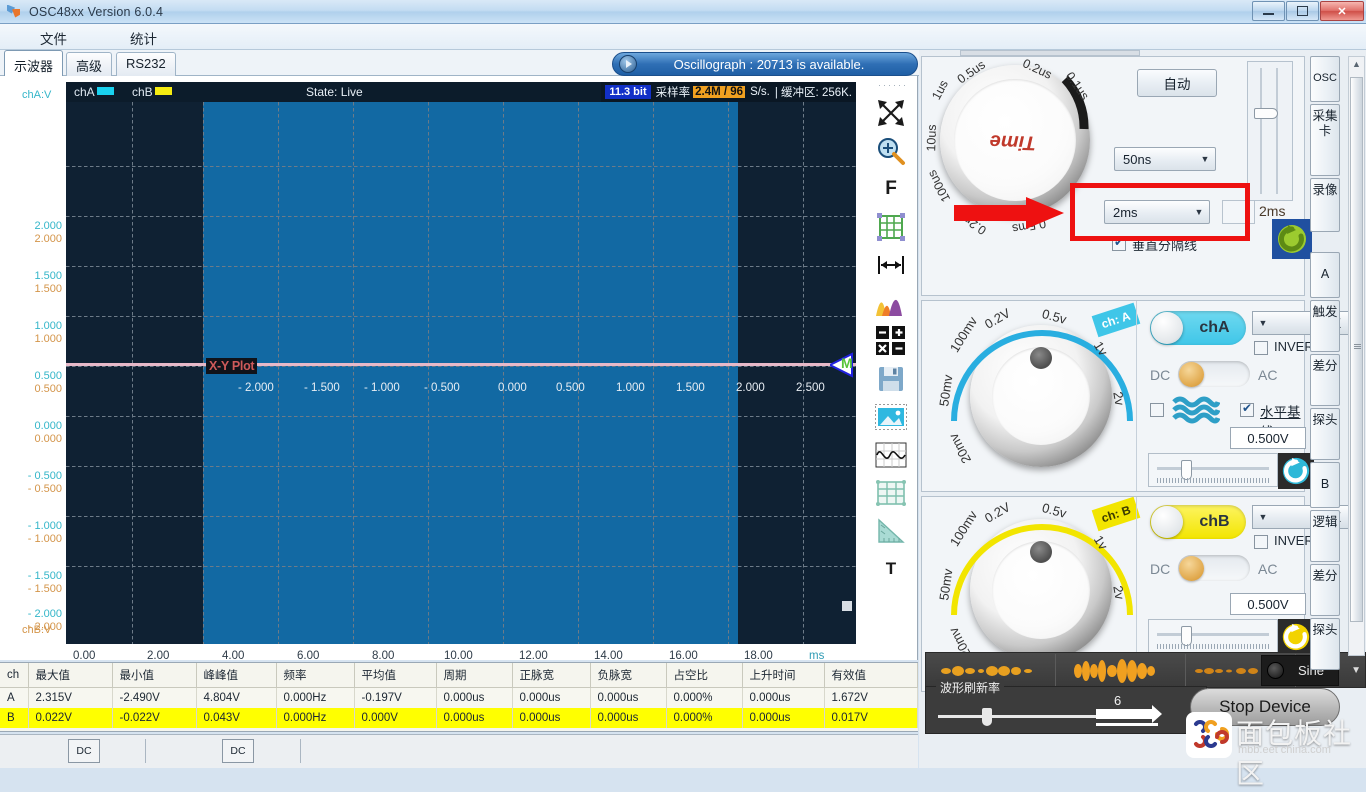 This screenshot has width=1366, height=792. What do you see at coordinates (96, 11) in the screenshot?
I see `window-title: OSC48xx Version 6.0.4` at bounding box center [96, 11].